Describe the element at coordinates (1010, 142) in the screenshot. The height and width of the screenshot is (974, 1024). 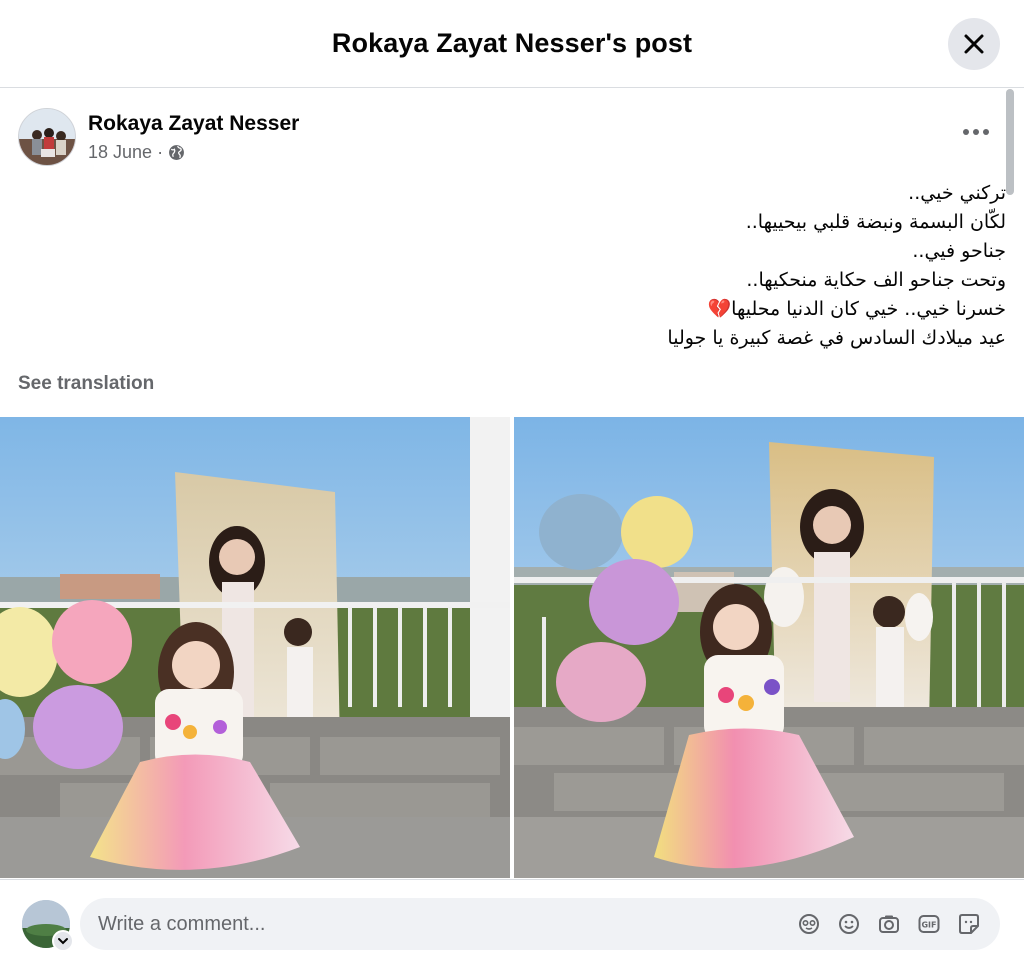
I see `scrollbar` at that location.